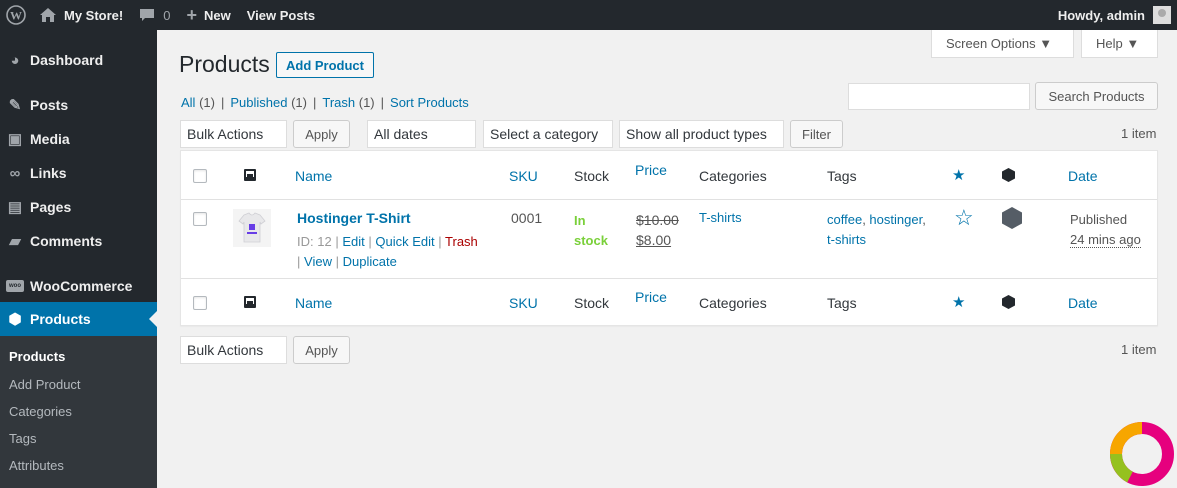  I want to click on footer-column-sku: SKU, so click(523, 303).